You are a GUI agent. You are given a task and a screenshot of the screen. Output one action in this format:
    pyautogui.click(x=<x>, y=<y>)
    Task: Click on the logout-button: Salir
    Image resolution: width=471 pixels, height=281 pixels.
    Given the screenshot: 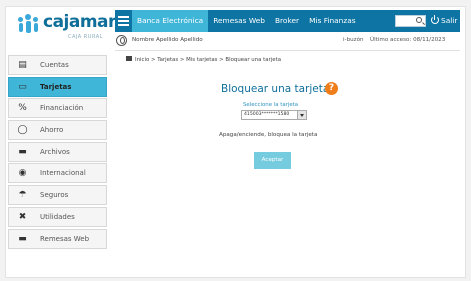 What is the action you would take?
    pyautogui.click(x=444, y=21)
    